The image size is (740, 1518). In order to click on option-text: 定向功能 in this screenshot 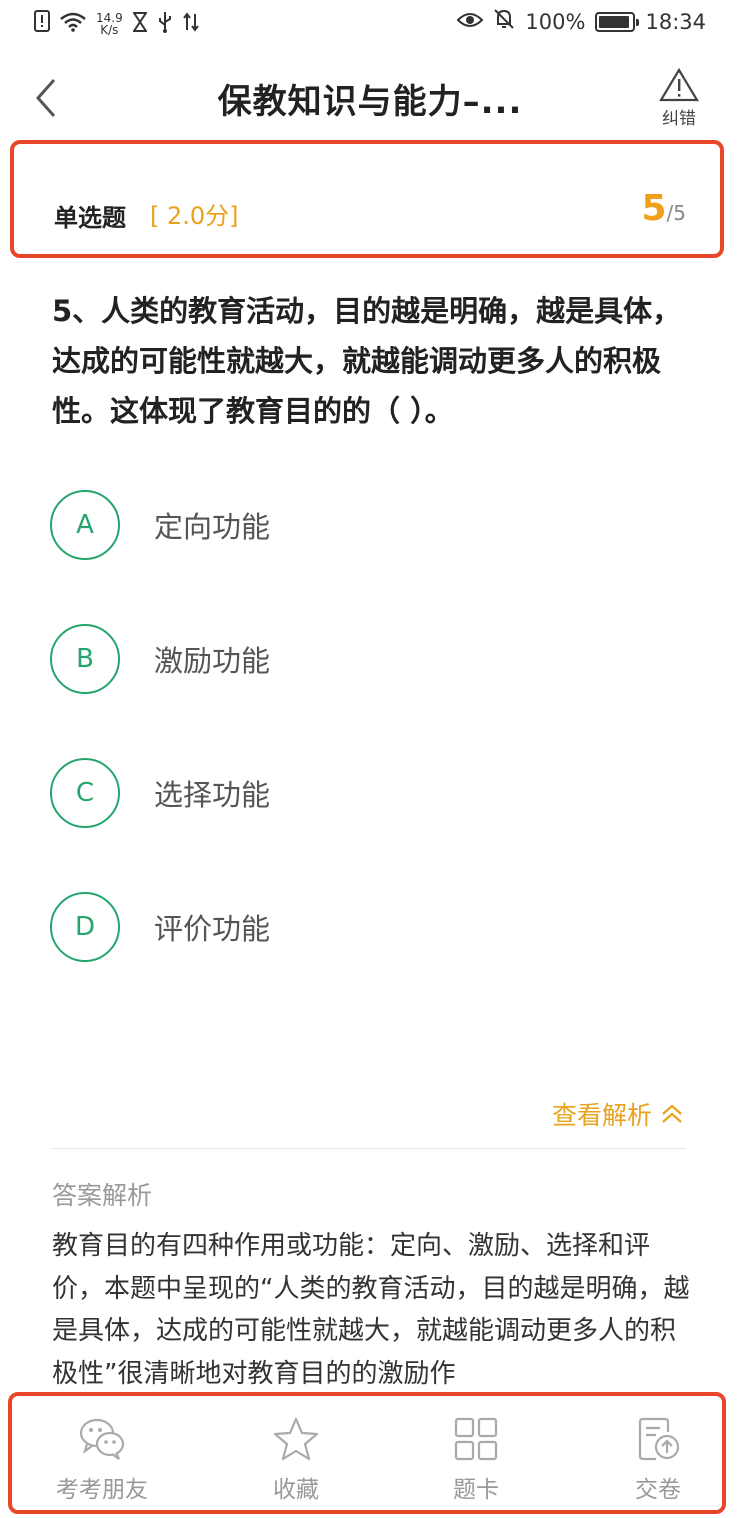, I will do `click(212, 527)`.